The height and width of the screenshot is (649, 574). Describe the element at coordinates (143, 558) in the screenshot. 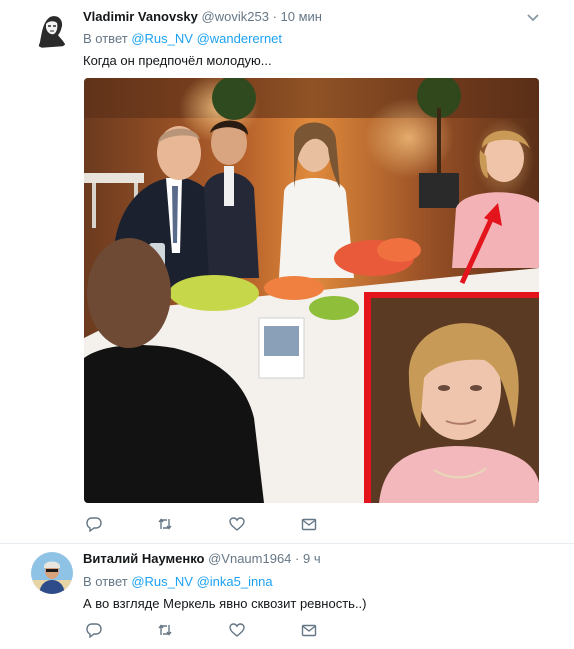

I see `display-name: Виталий Науменко` at that location.